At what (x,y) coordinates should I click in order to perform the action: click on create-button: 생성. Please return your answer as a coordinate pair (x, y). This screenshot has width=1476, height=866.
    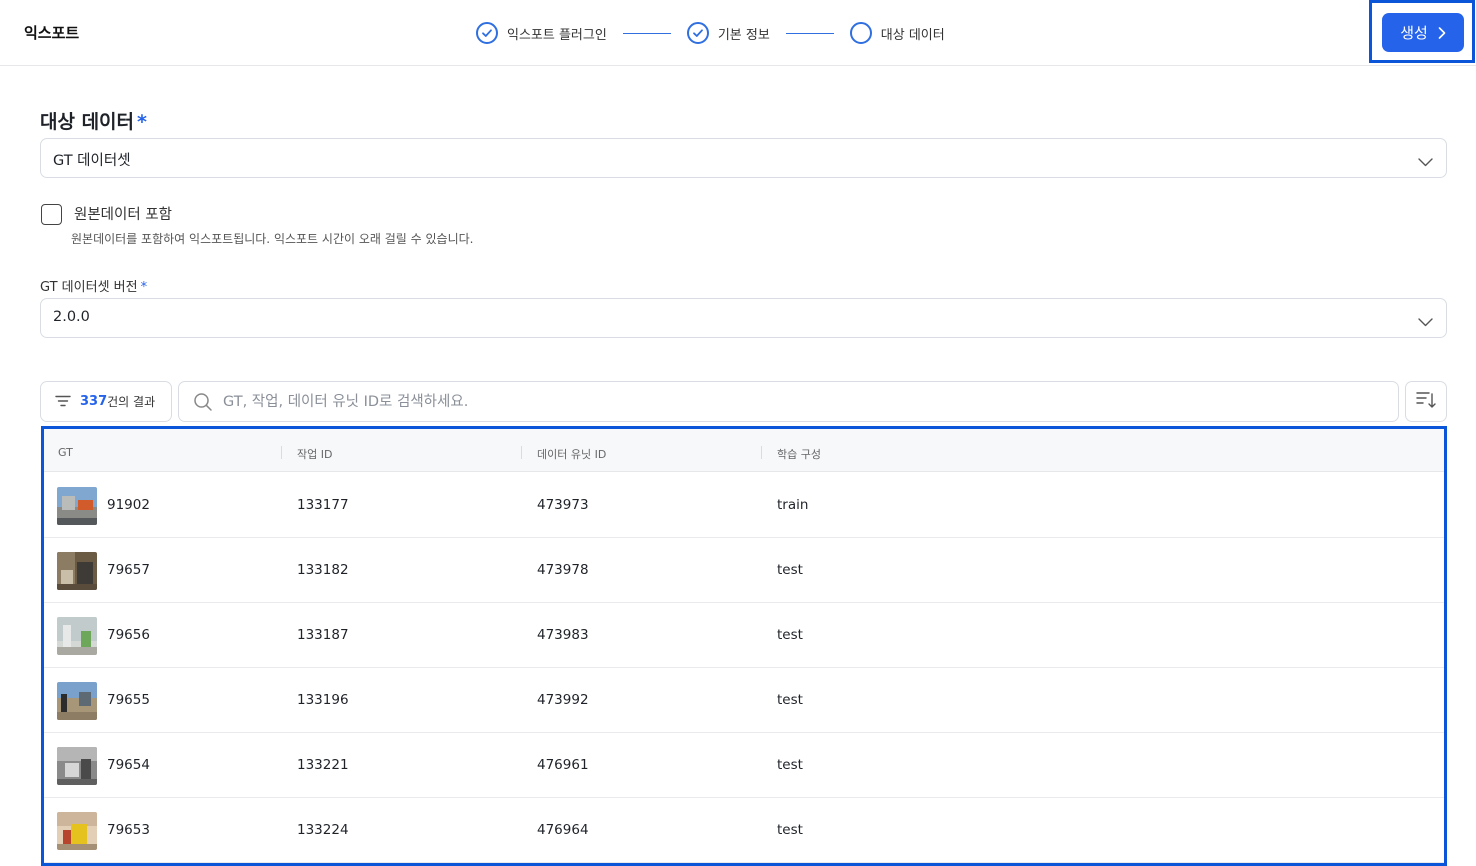
    Looking at the image, I should click on (1423, 32).